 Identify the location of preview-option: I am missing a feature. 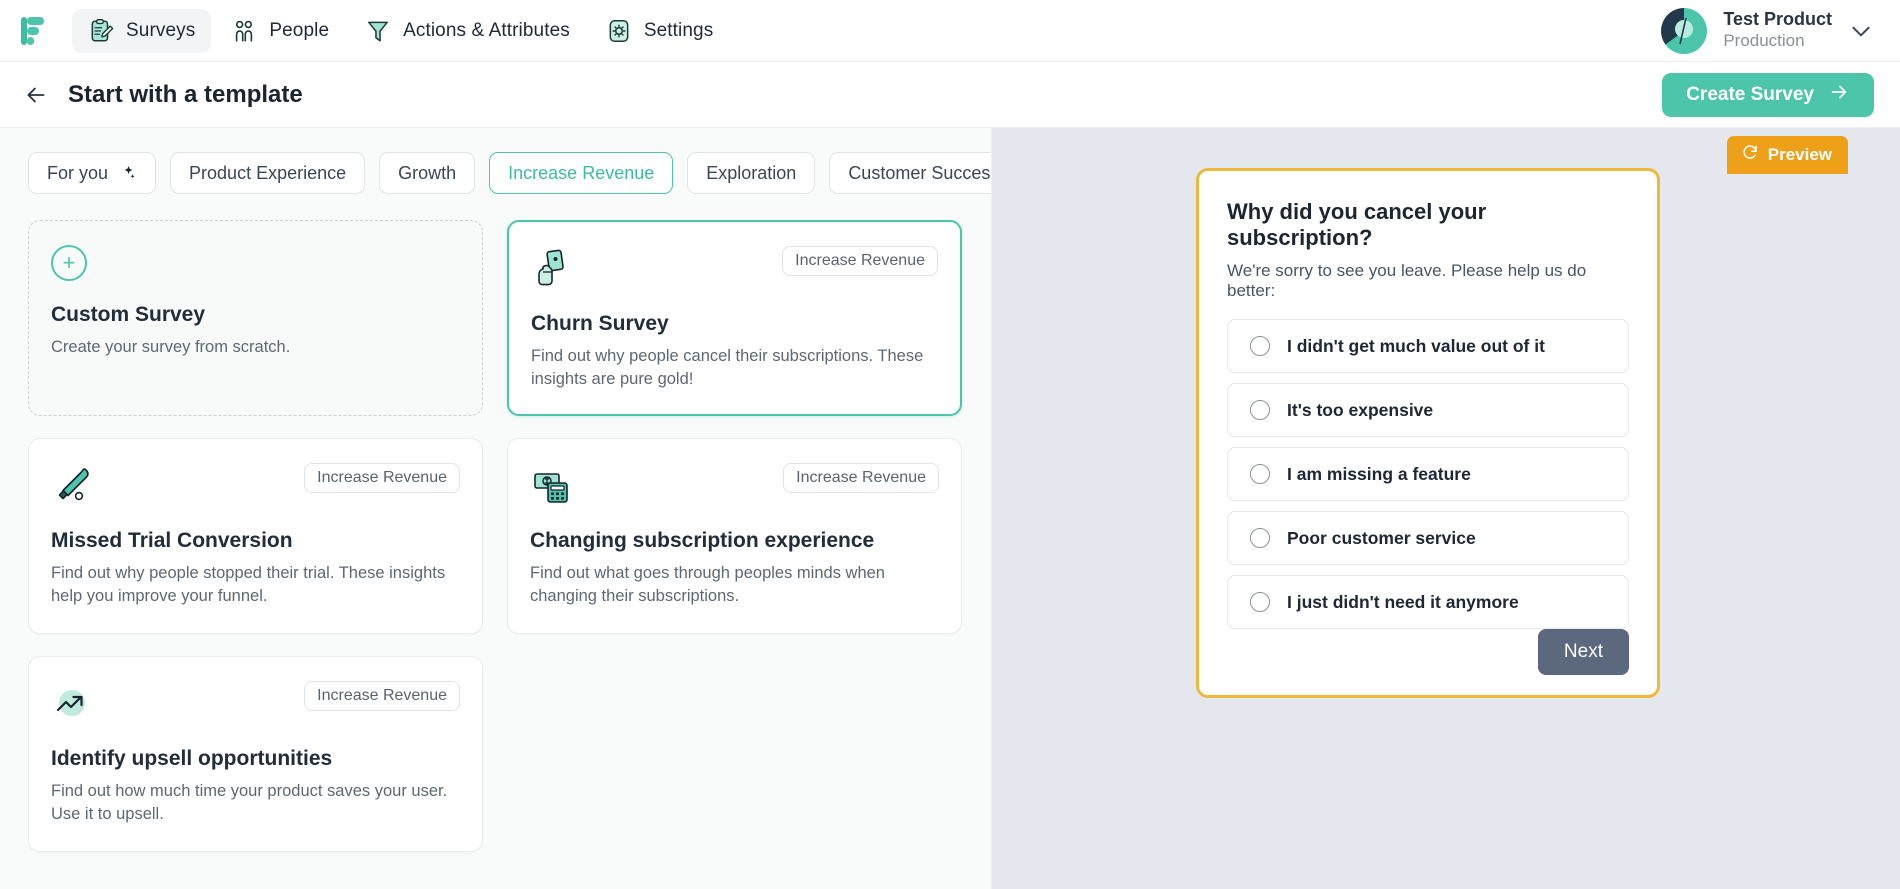
(1428, 474).